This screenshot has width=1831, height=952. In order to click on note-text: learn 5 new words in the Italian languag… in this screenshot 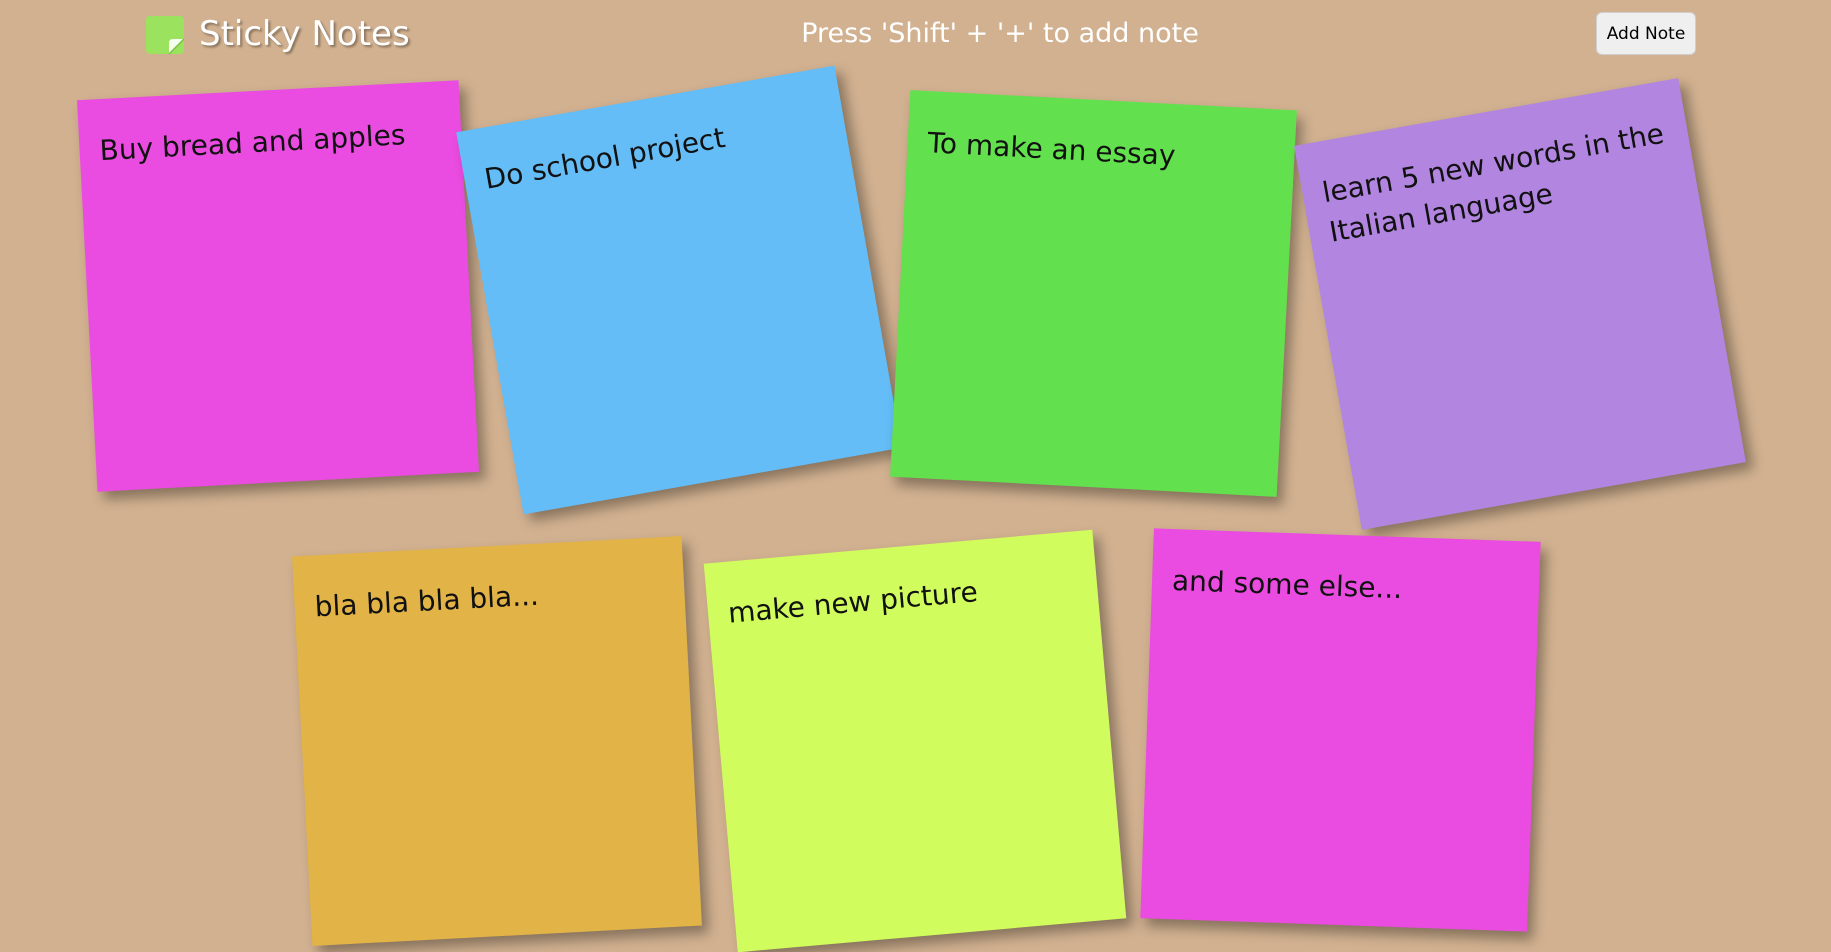, I will do `click(1493, 183)`.